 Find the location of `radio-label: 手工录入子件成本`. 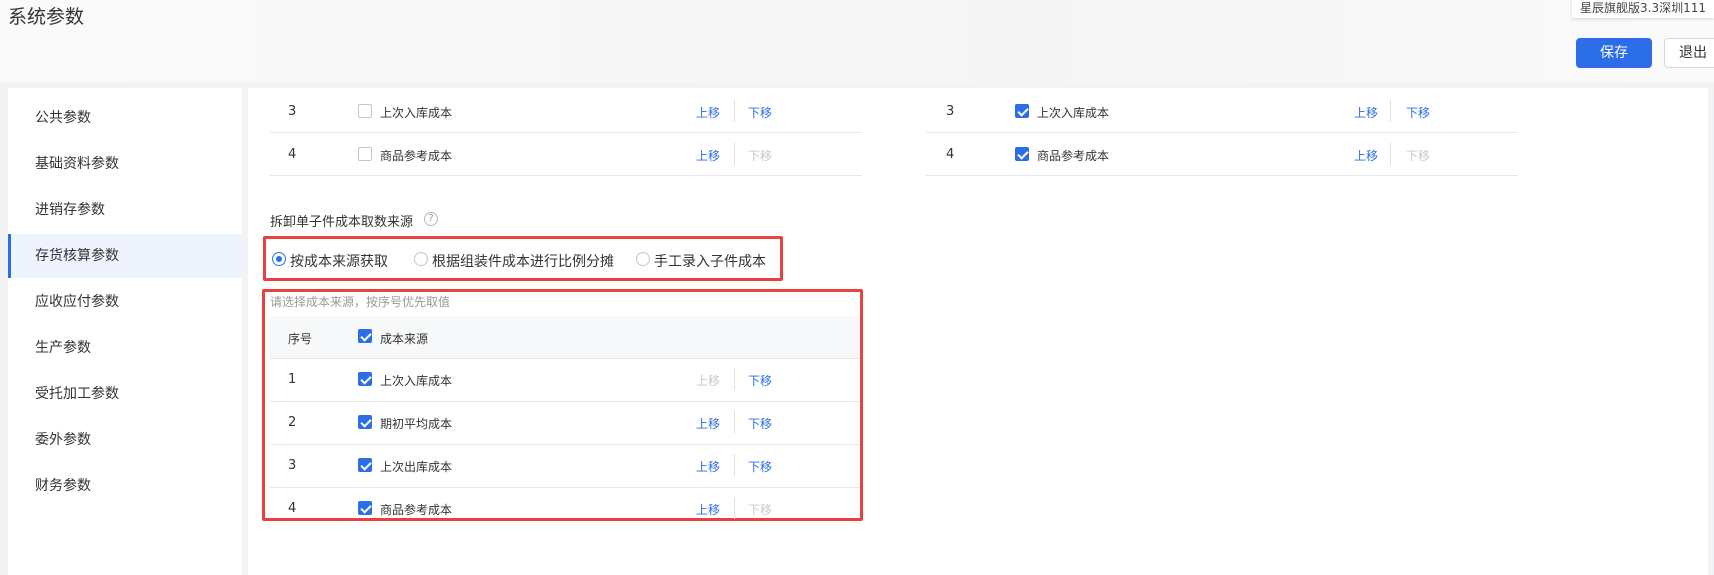

radio-label: 手工录入子件成本 is located at coordinates (710, 262).